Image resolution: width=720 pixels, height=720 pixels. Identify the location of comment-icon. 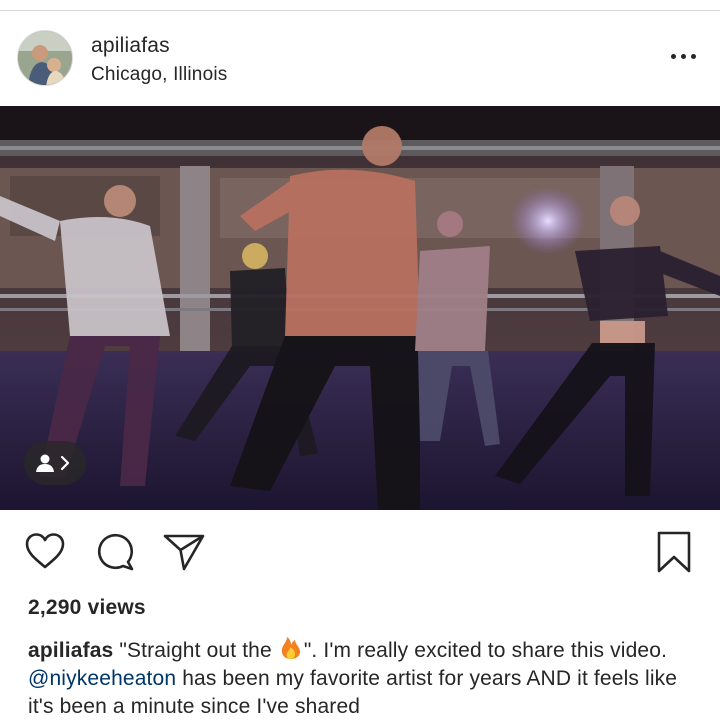
(115, 552).